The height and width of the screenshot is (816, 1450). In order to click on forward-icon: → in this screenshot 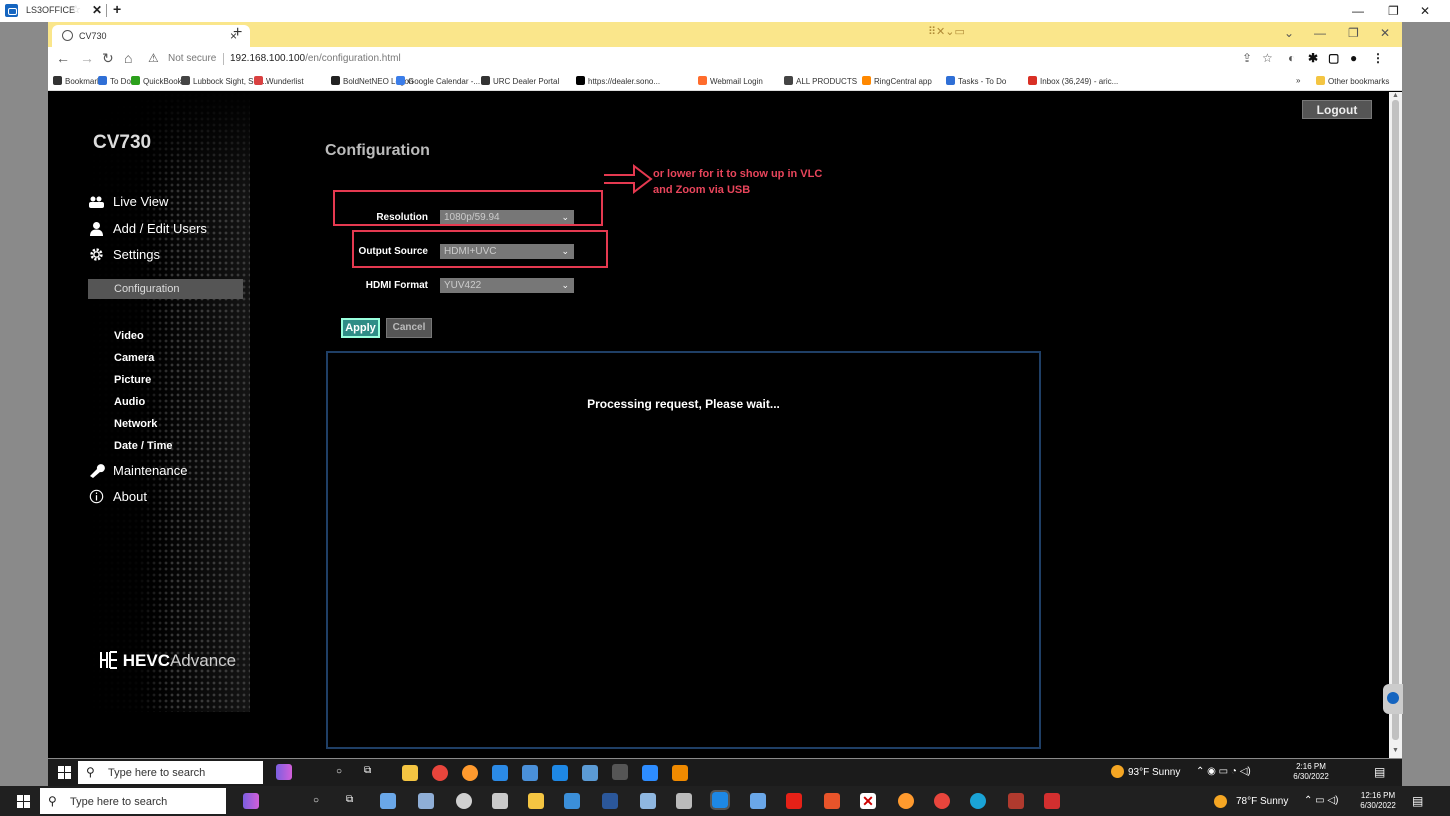, I will do `click(87, 58)`.